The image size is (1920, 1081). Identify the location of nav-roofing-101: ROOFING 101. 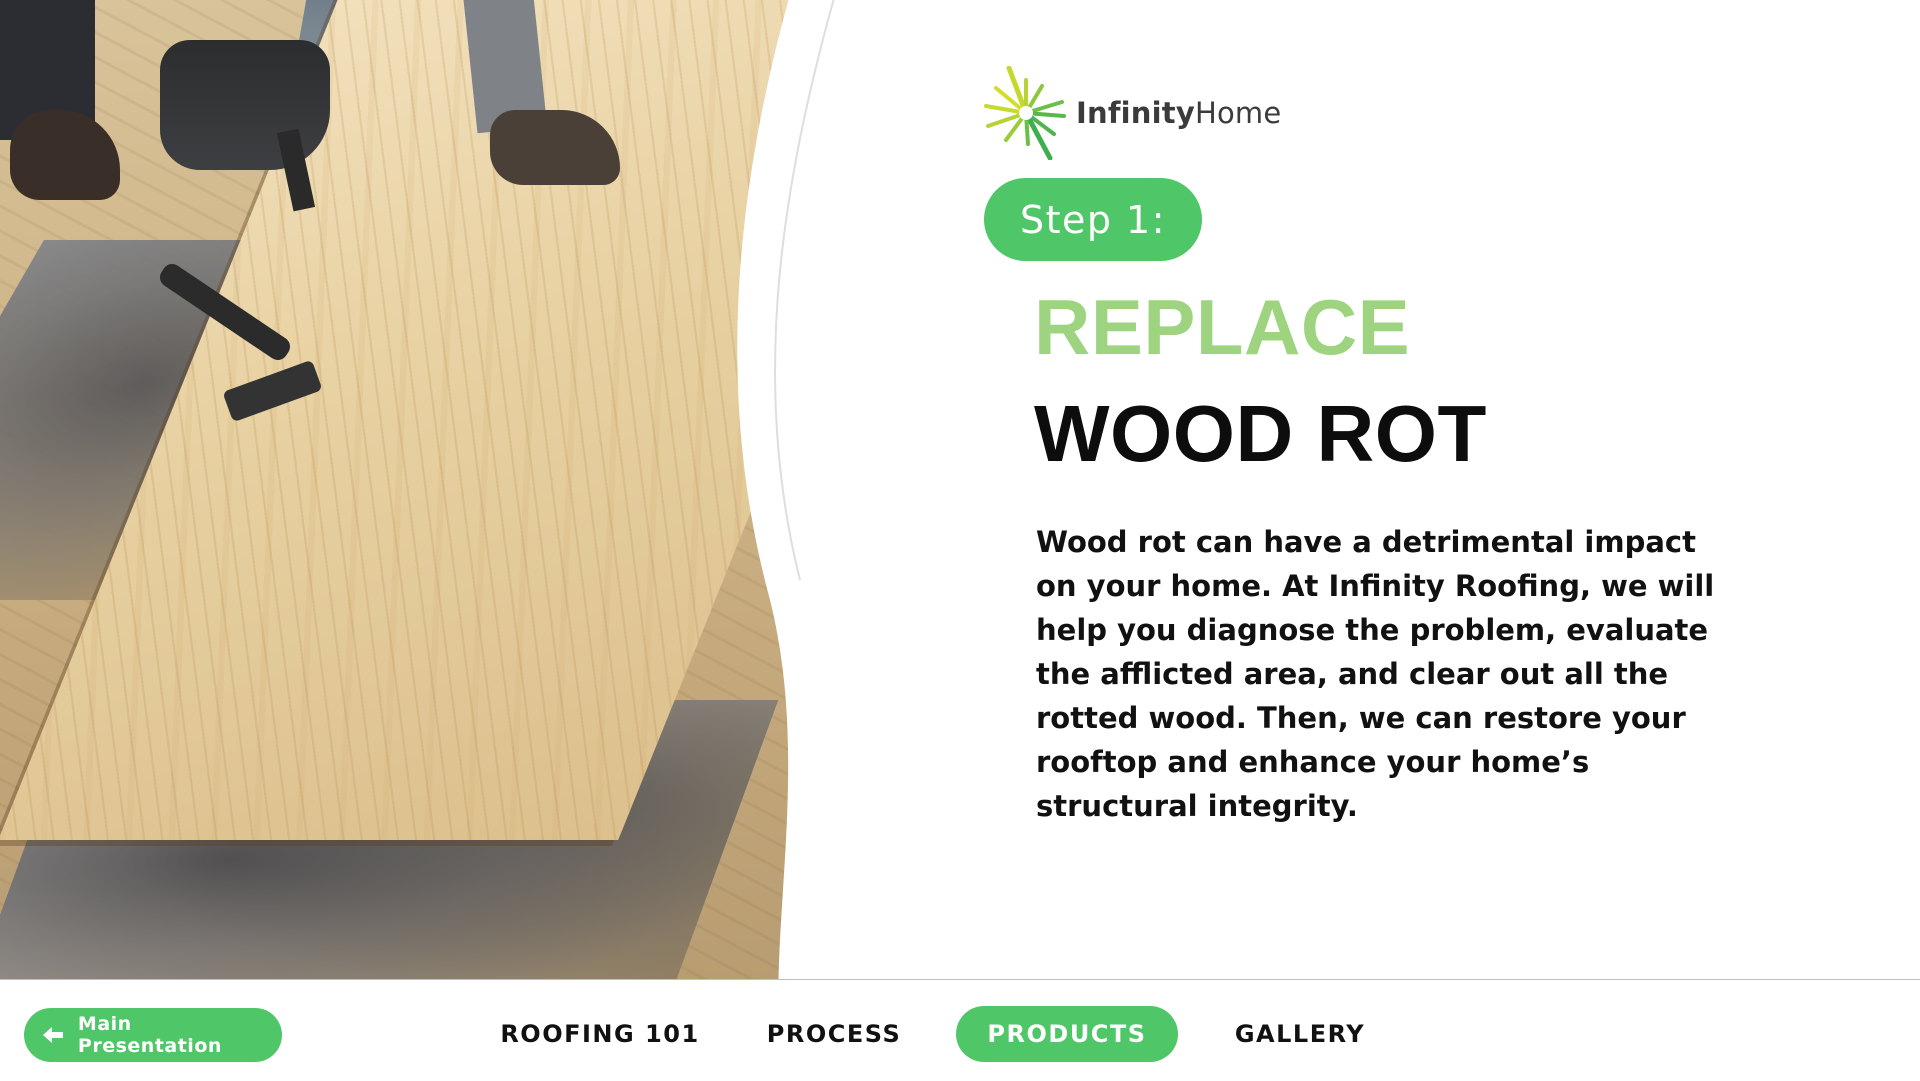
(600, 1034).